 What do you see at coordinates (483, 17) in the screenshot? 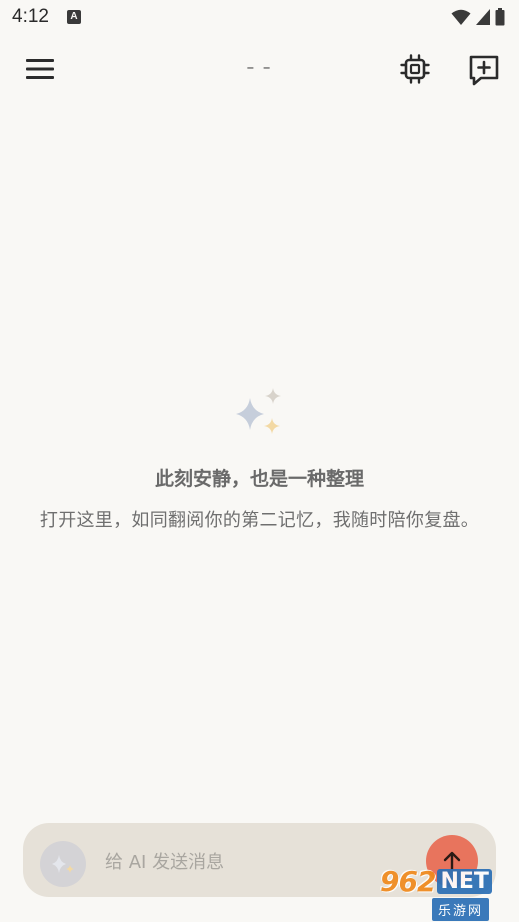
I see `signal-icon` at bounding box center [483, 17].